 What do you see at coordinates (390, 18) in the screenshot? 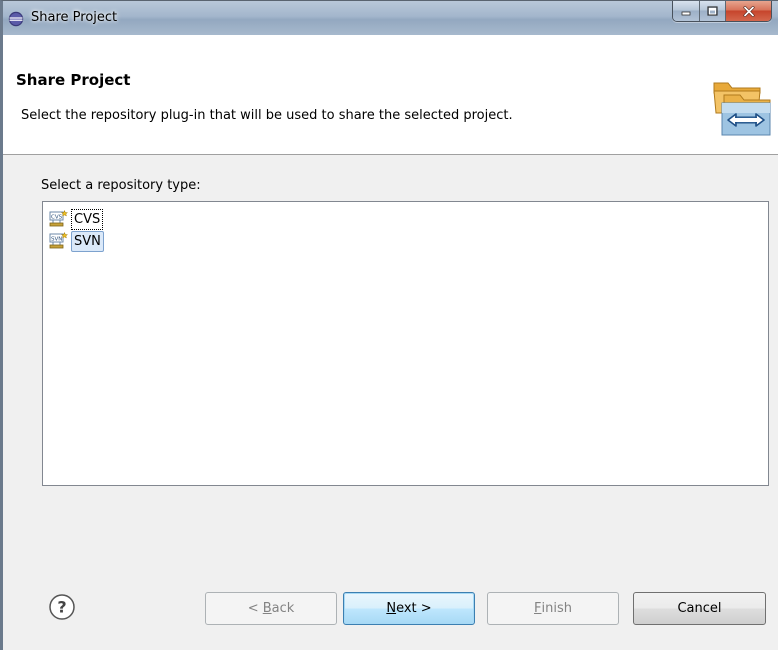
I see `title-bar: Share Project` at bounding box center [390, 18].